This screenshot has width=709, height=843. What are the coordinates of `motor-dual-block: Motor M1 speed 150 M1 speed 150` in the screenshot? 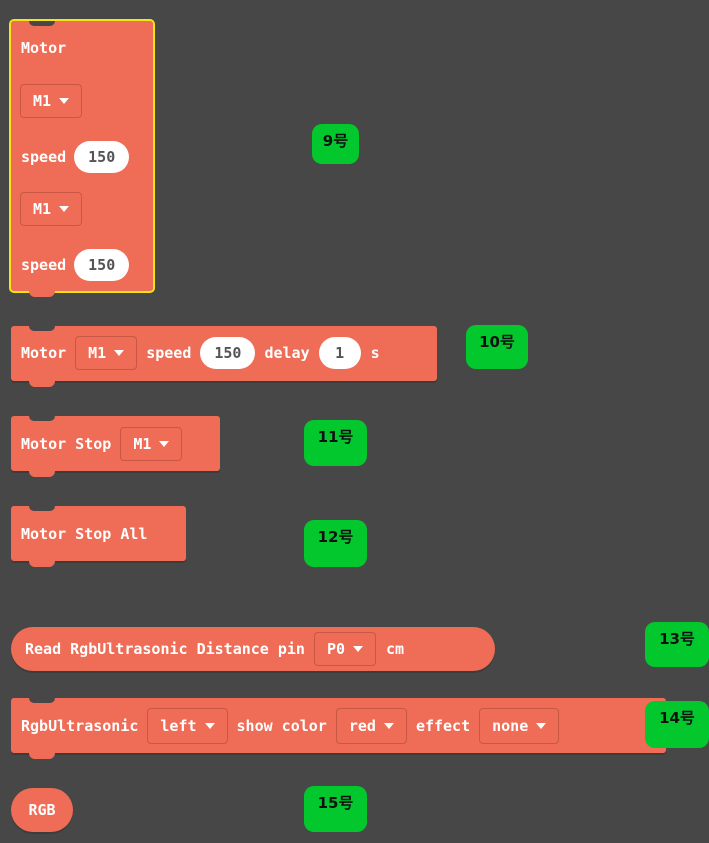 It's located at (82, 158).